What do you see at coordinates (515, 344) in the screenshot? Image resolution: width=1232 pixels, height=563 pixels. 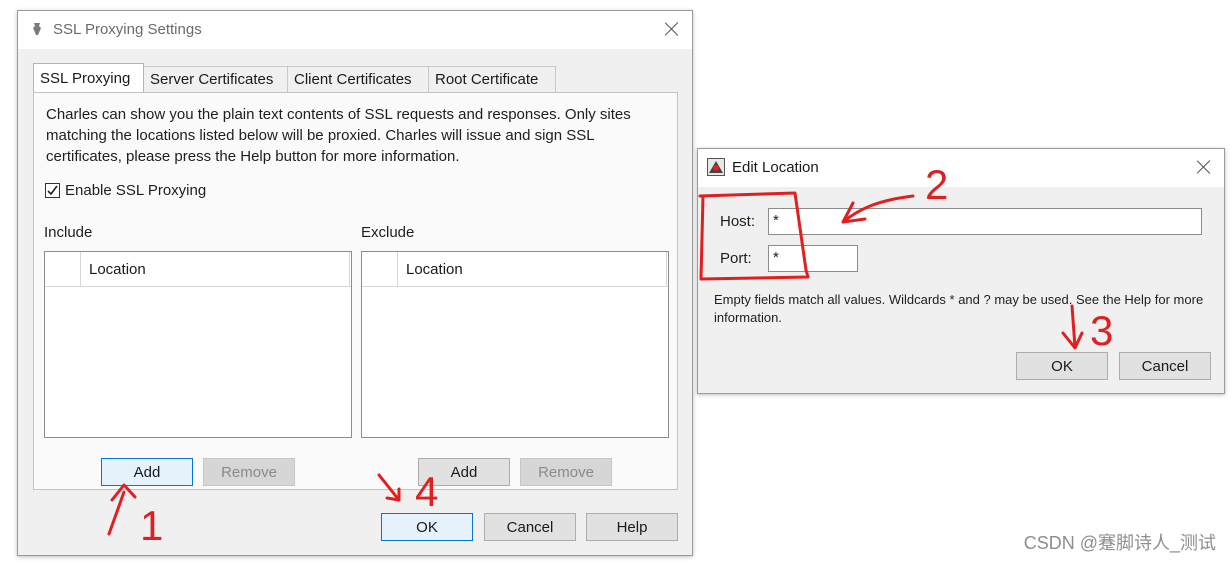 I see `exclude-table: Location` at bounding box center [515, 344].